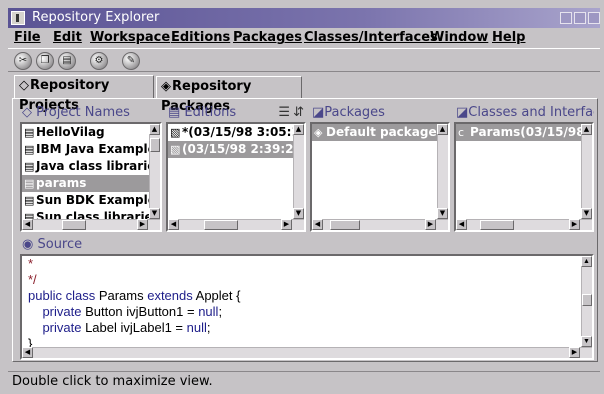  I want to click on source-vscroll: ▲ ▼, so click(586, 301).